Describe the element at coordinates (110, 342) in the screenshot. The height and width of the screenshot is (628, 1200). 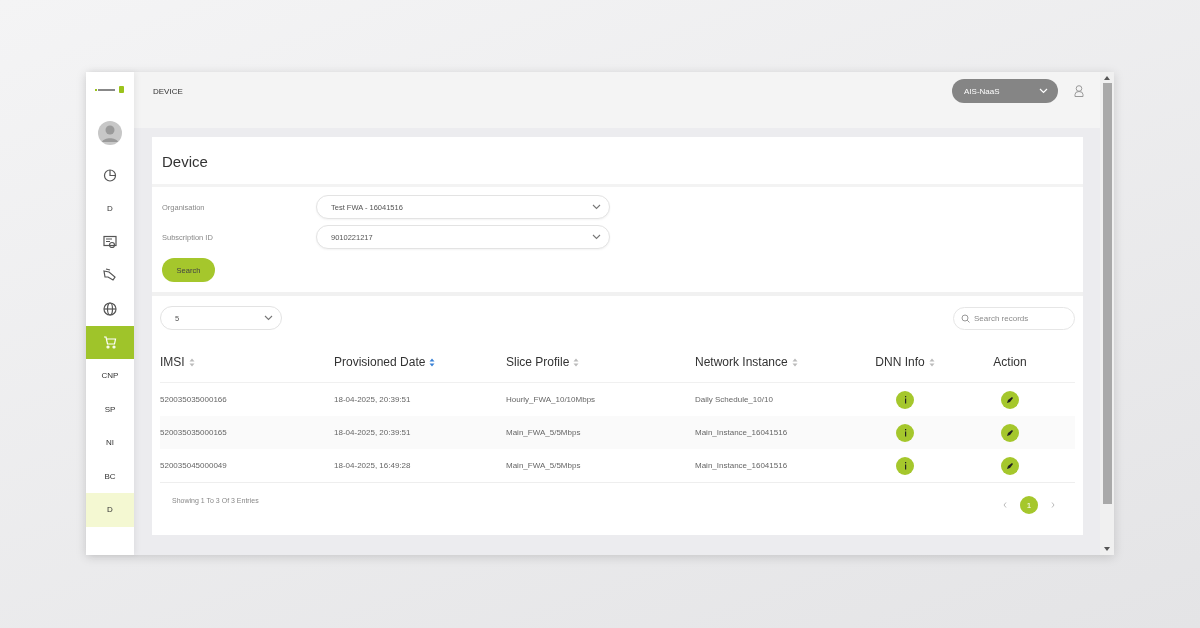
I see `cart-icon` at that location.